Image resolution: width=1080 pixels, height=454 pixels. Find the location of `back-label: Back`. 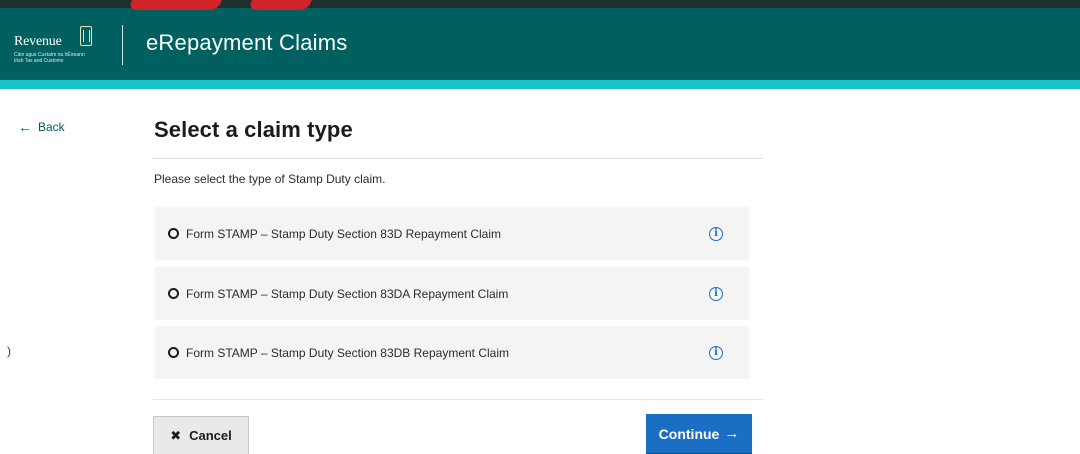

back-label: Back is located at coordinates (51, 127).